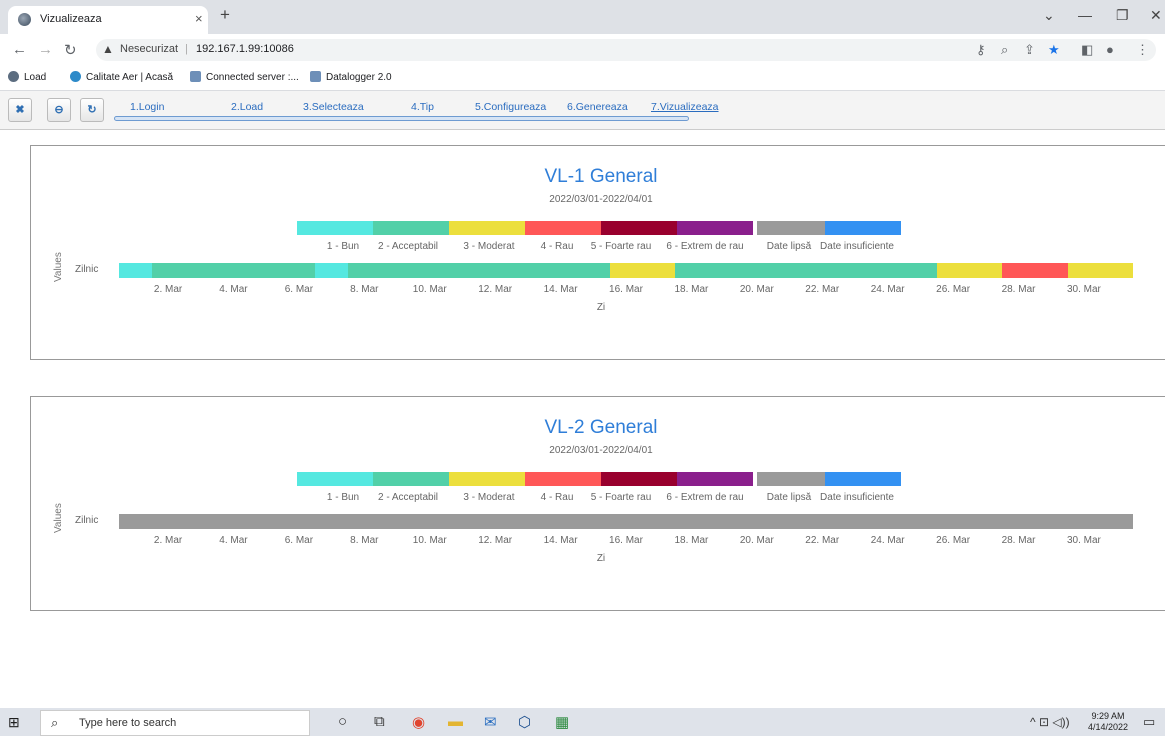 The image size is (1165, 736). I want to click on step-login: 1.Login, so click(147, 107).